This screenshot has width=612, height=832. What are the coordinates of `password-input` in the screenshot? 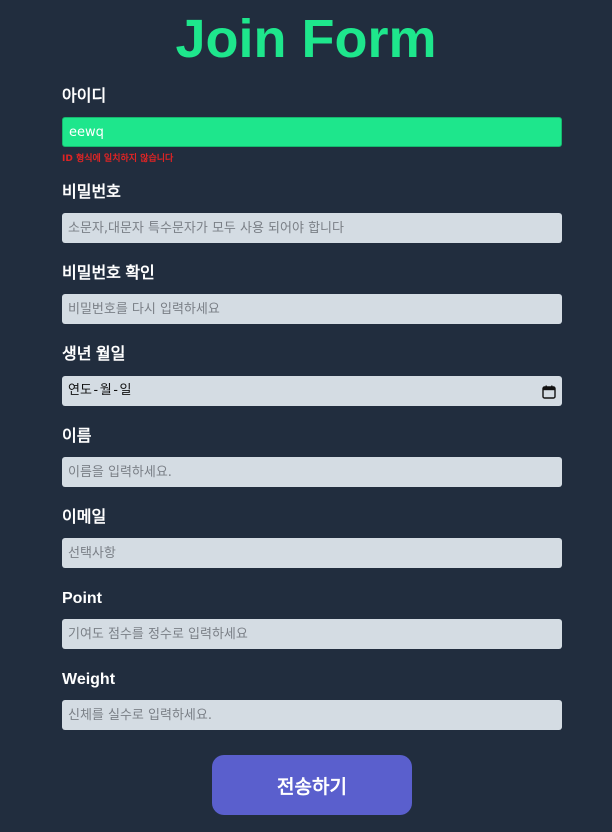 It's located at (312, 228).